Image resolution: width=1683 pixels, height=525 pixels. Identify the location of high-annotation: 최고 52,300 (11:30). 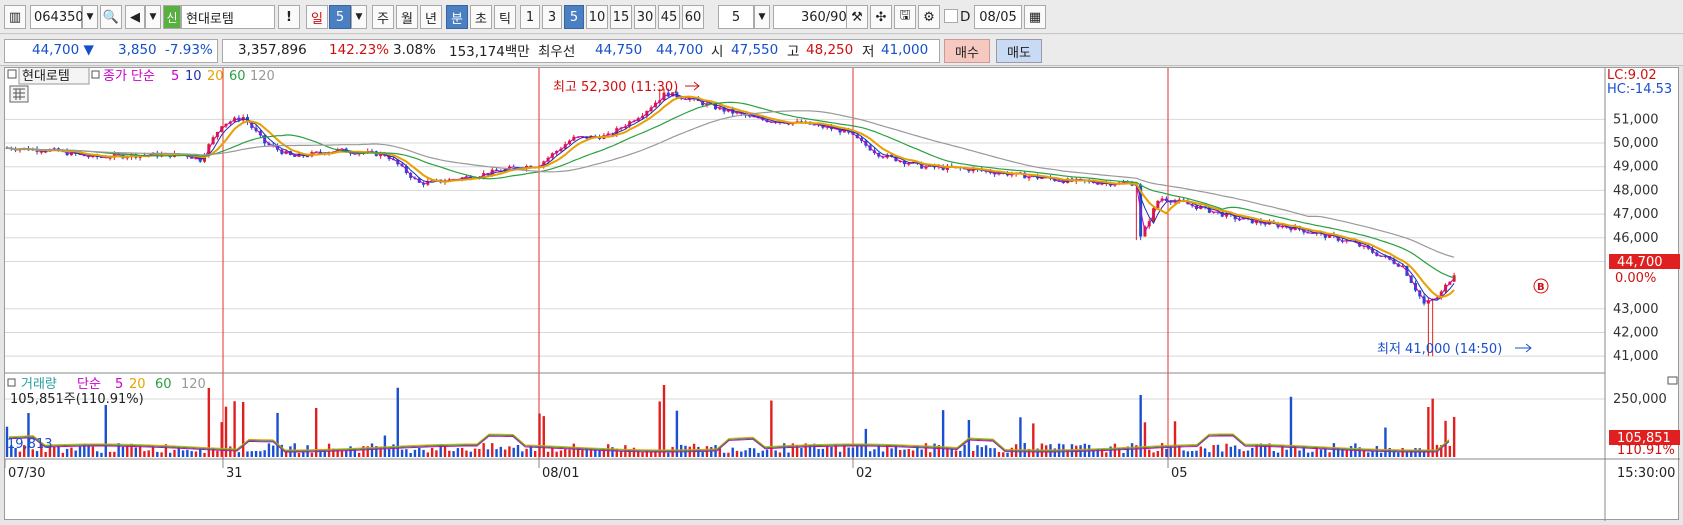
(615, 87).